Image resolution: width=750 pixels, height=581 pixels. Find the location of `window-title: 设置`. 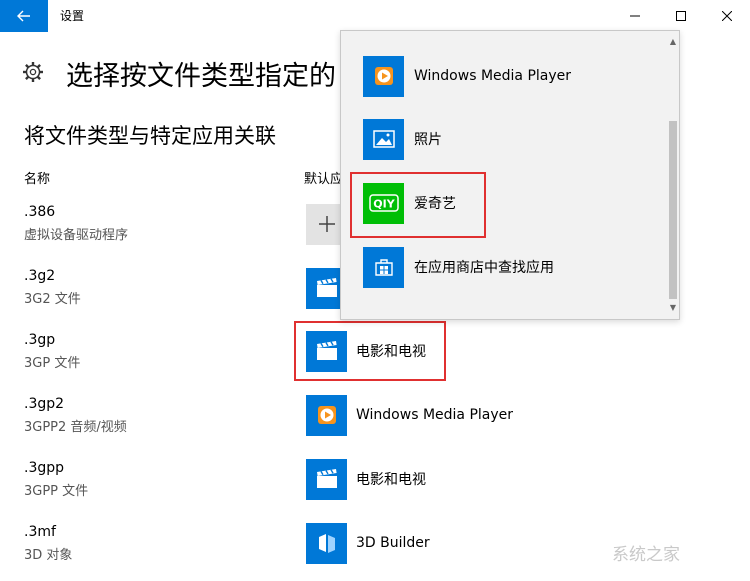

window-title: 设置 is located at coordinates (72, 16).